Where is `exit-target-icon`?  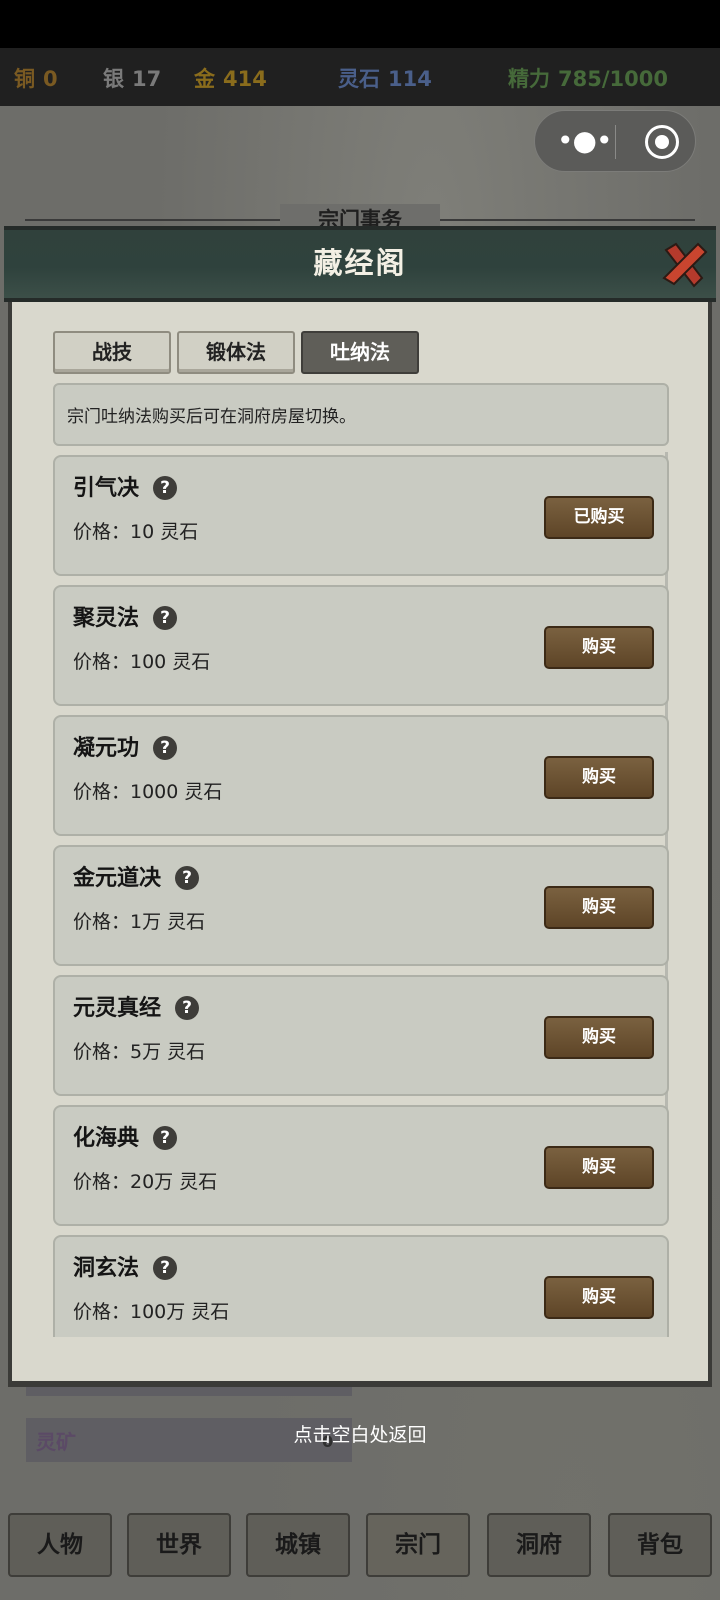 exit-target-icon is located at coordinates (662, 142).